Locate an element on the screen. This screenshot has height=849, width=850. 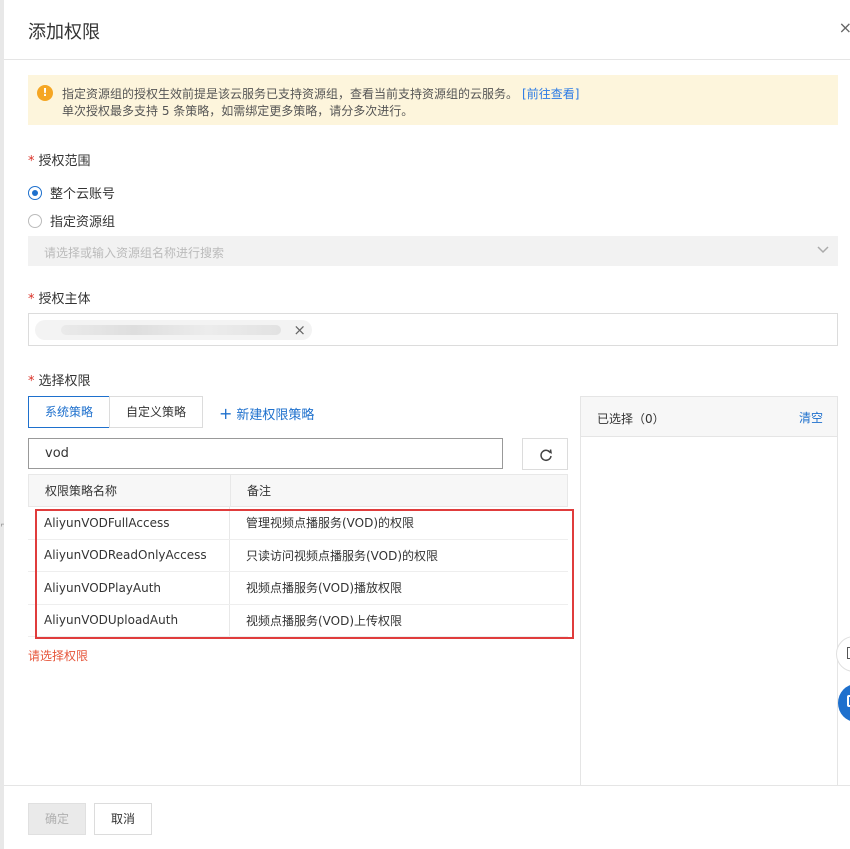
alert-line-2: 单次授权最多支持 5 条策略，如需绑定更多策略，请分多次进行。 is located at coordinates (238, 111).